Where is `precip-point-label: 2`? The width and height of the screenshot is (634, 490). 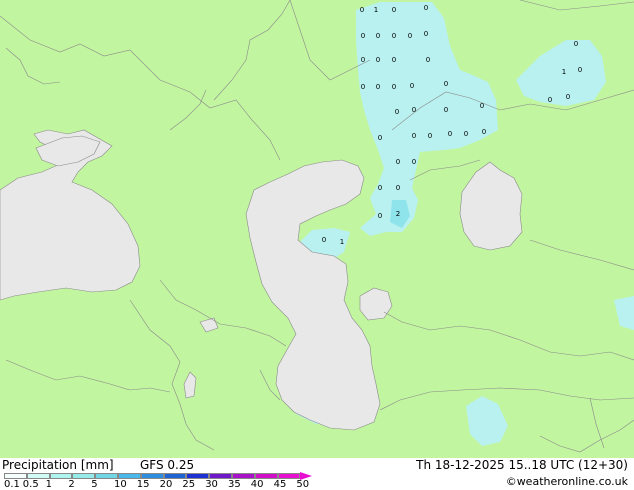 precip-point-label: 2 is located at coordinates (398, 214).